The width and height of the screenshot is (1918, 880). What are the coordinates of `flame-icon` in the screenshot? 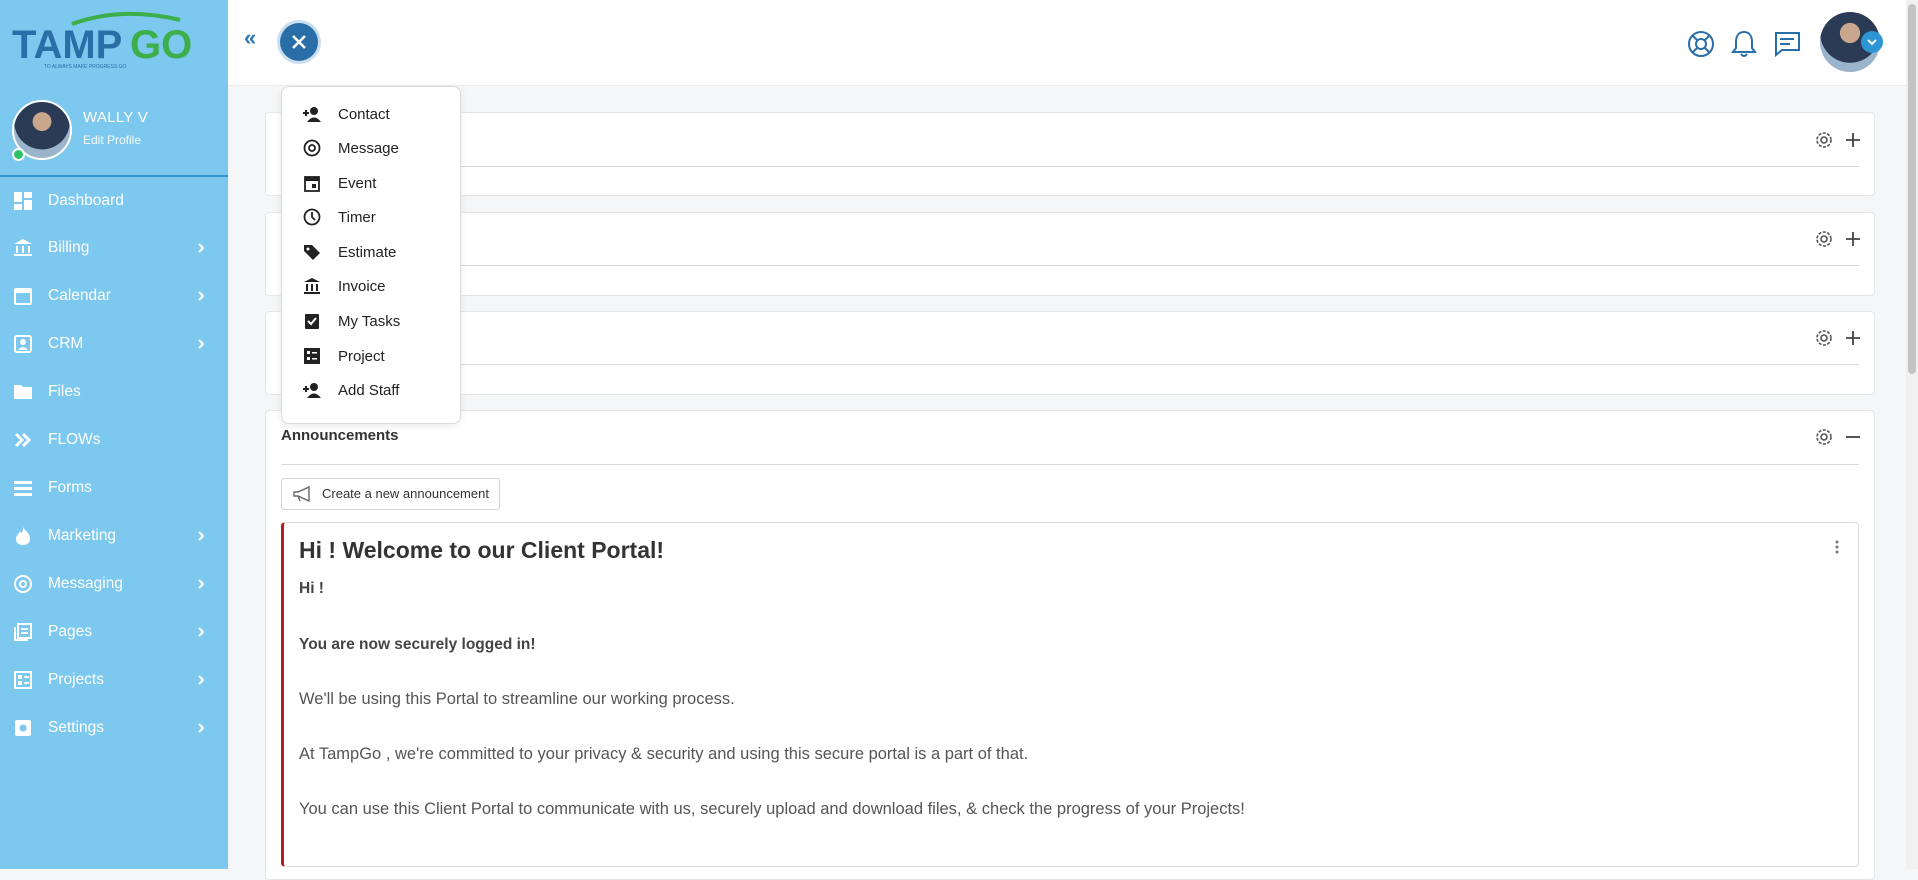 It's located at (23, 536).